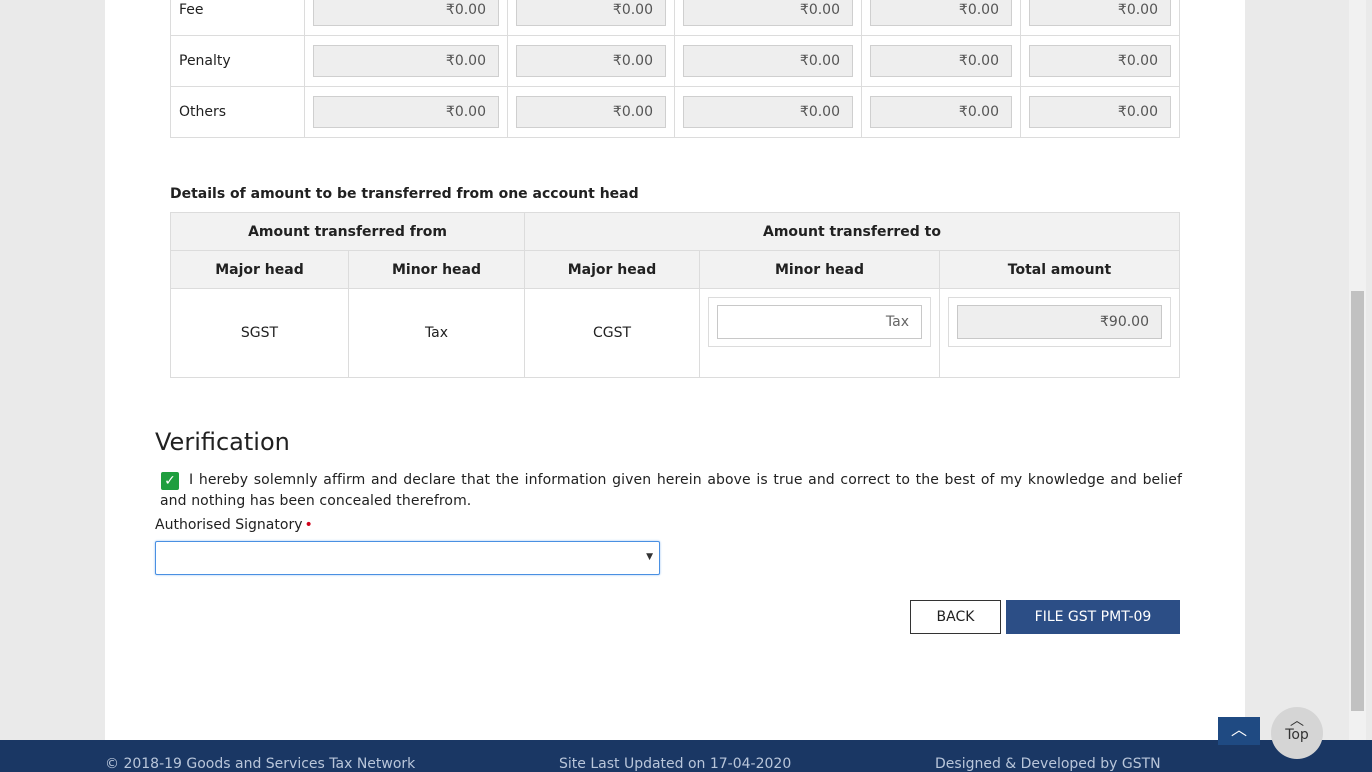  I want to click on row-label: Others, so click(237, 112).